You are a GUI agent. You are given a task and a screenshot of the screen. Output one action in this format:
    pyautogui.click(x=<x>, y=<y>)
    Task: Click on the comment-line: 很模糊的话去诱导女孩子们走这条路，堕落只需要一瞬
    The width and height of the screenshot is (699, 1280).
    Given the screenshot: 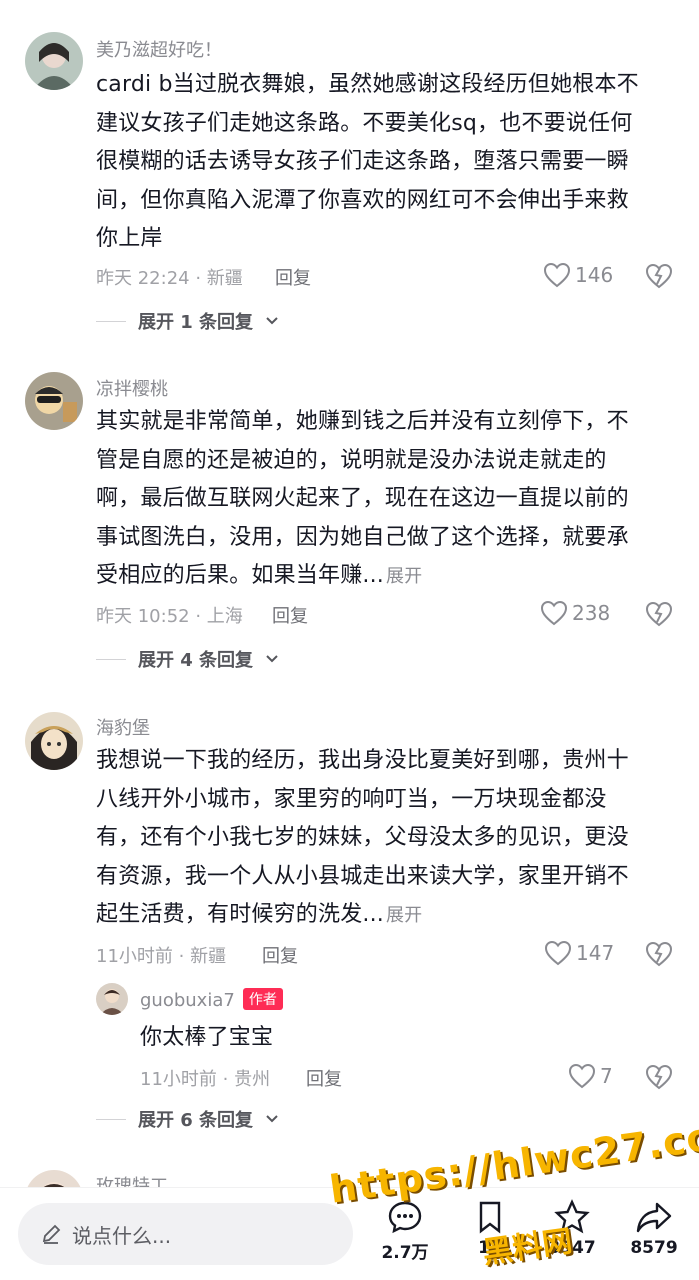 What is the action you would take?
    pyautogui.click(x=362, y=161)
    